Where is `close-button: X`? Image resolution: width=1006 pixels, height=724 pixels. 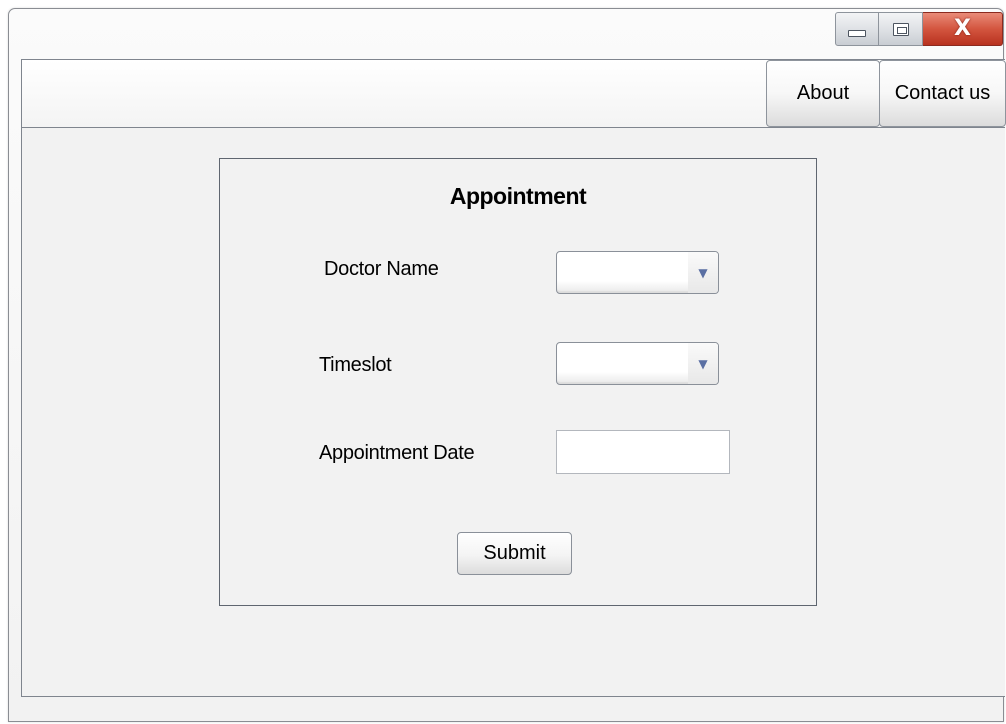
close-button: X is located at coordinates (963, 29).